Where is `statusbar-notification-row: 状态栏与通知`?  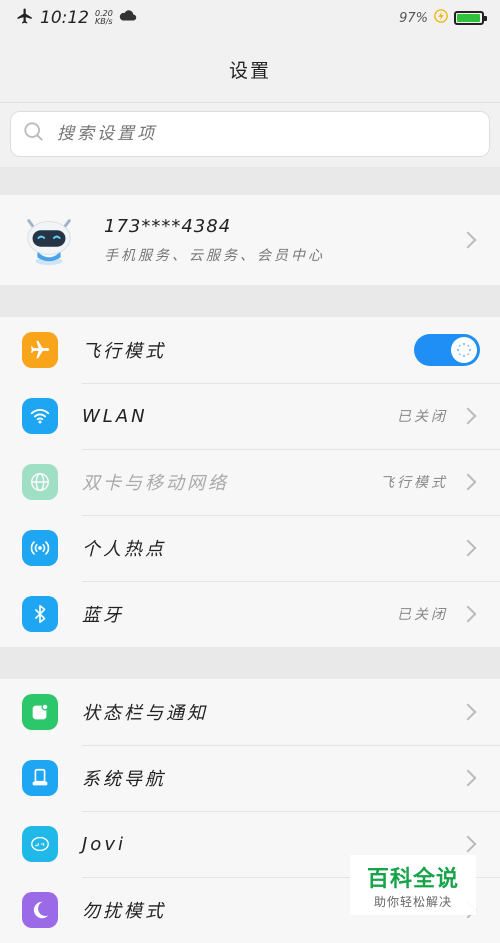
statusbar-notification-row: 状态栏与通知 is located at coordinates (250, 712).